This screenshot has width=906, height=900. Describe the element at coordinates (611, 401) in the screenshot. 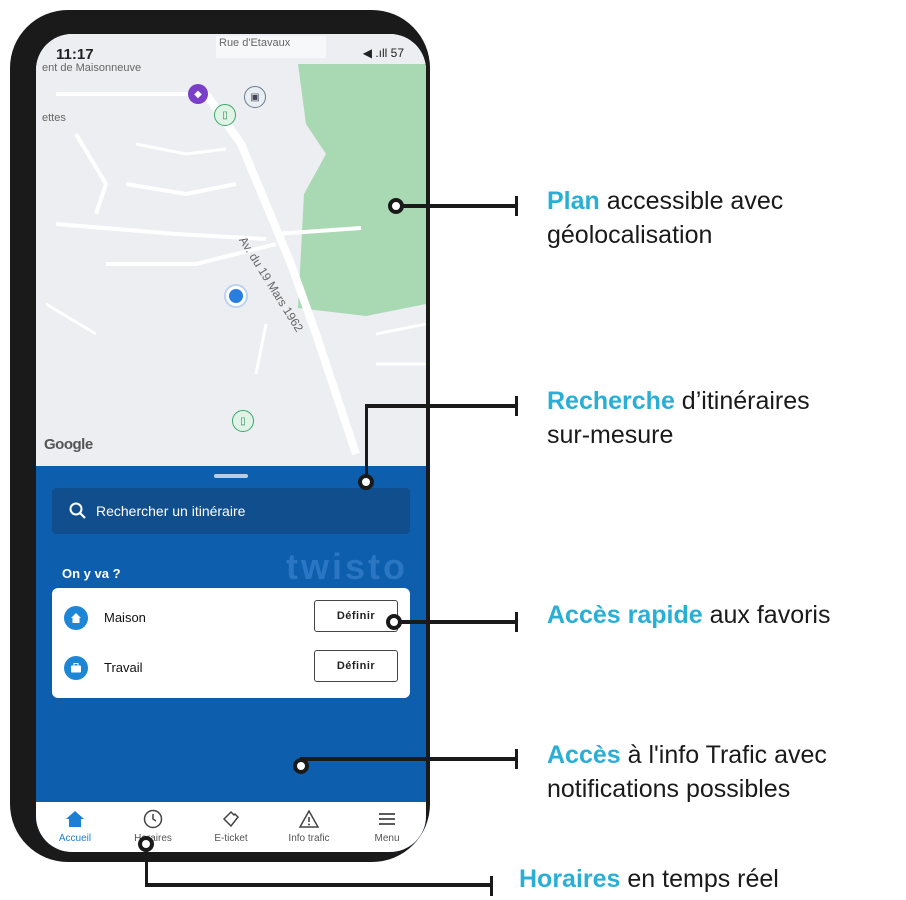

I see `callout-bold: Recherche` at that location.